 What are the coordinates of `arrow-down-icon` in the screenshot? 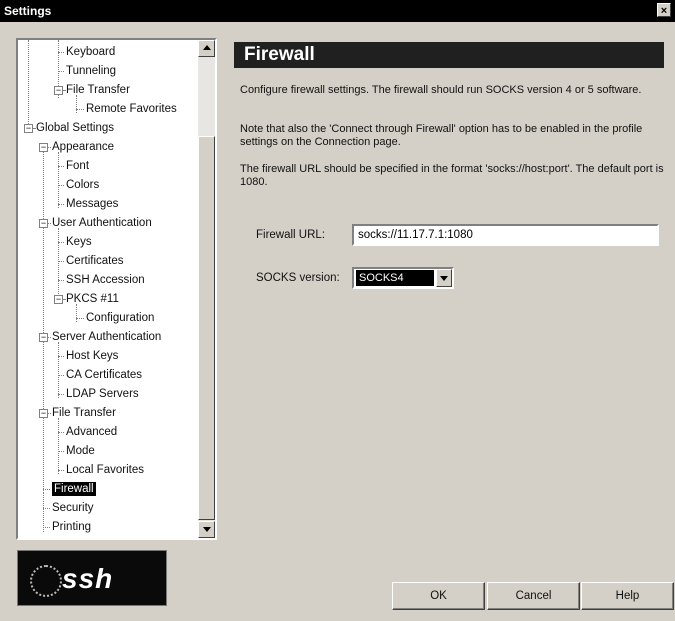 It's located at (207, 529).